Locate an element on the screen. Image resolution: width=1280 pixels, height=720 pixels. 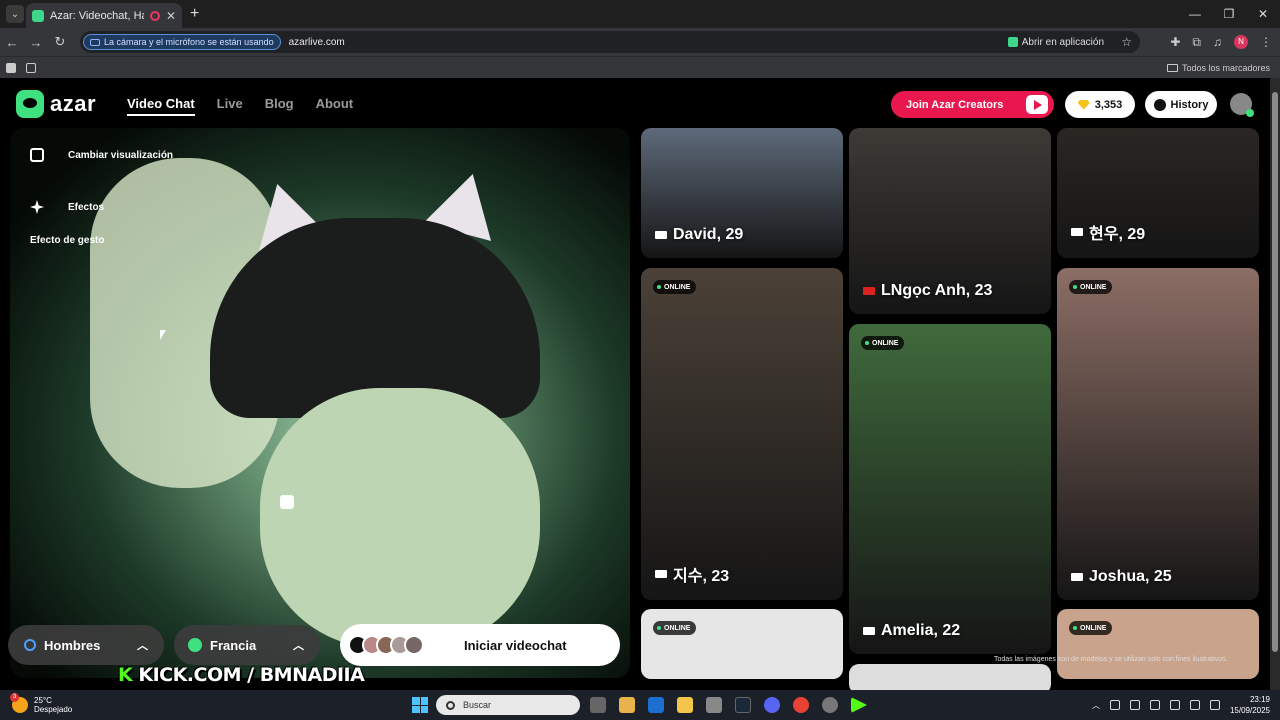
apps-grid-icon is located at coordinates (31, 67).